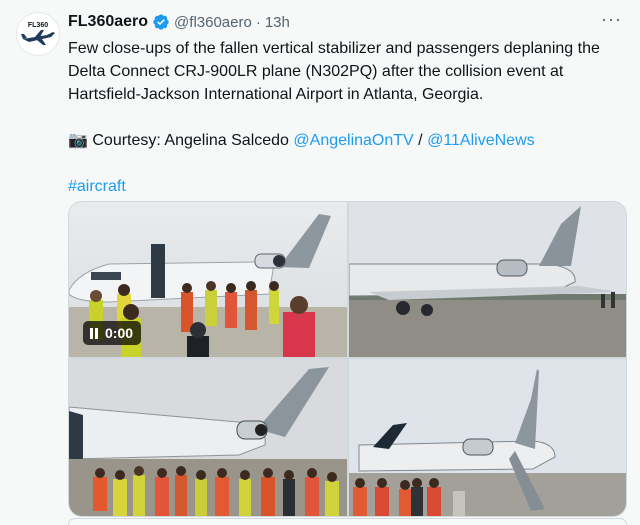 The width and height of the screenshot is (640, 525). I want to click on author-avatar: FL360, so click(38, 34).